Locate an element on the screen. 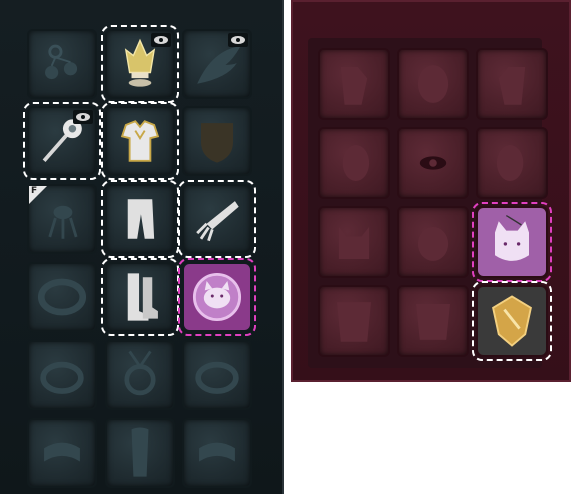 Image resolution: width=571 pixels, height=494 pixels. boots-icon is located at coordinates (142, 297).